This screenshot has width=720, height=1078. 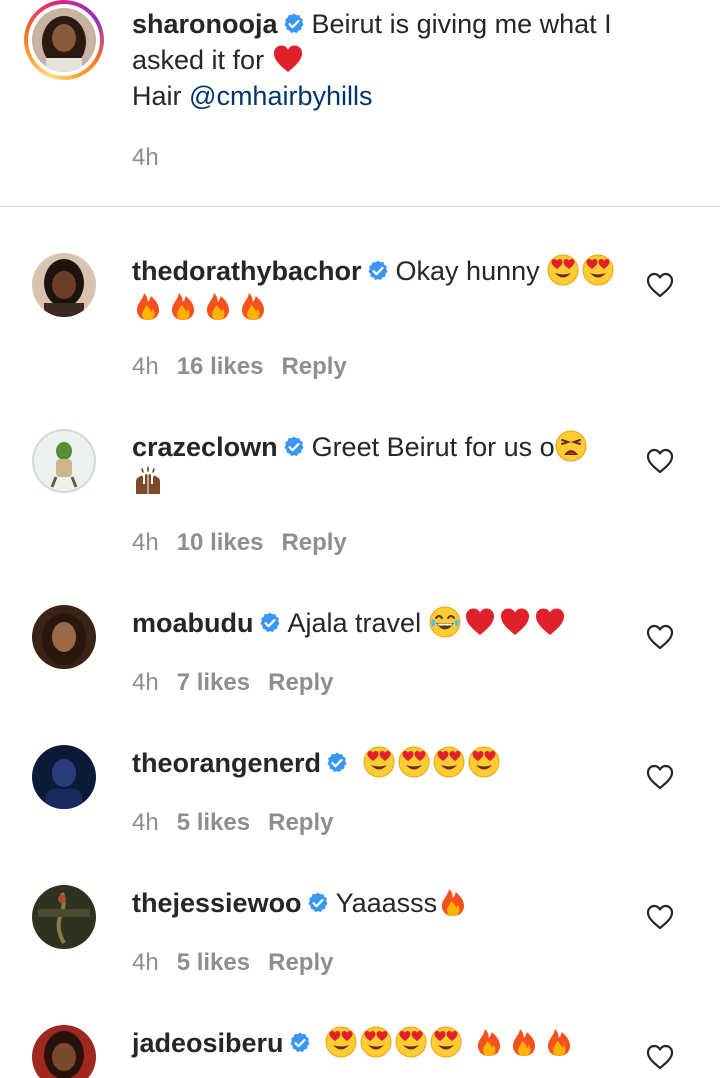 I want to click on likes-count: 7 likes, so click(x=213, y=682).